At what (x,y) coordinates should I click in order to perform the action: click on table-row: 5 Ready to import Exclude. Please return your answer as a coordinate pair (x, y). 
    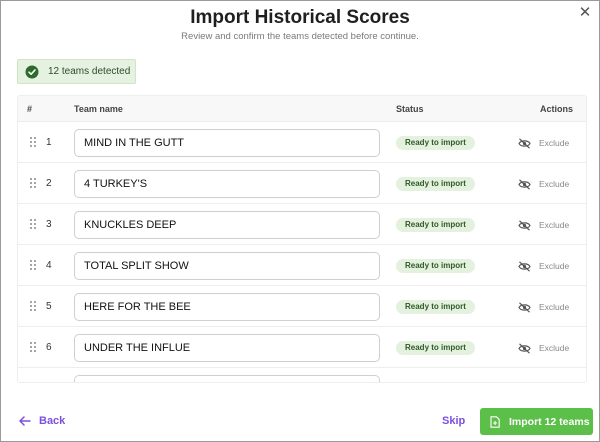
    Looking at the image, I should click on (302, 306).